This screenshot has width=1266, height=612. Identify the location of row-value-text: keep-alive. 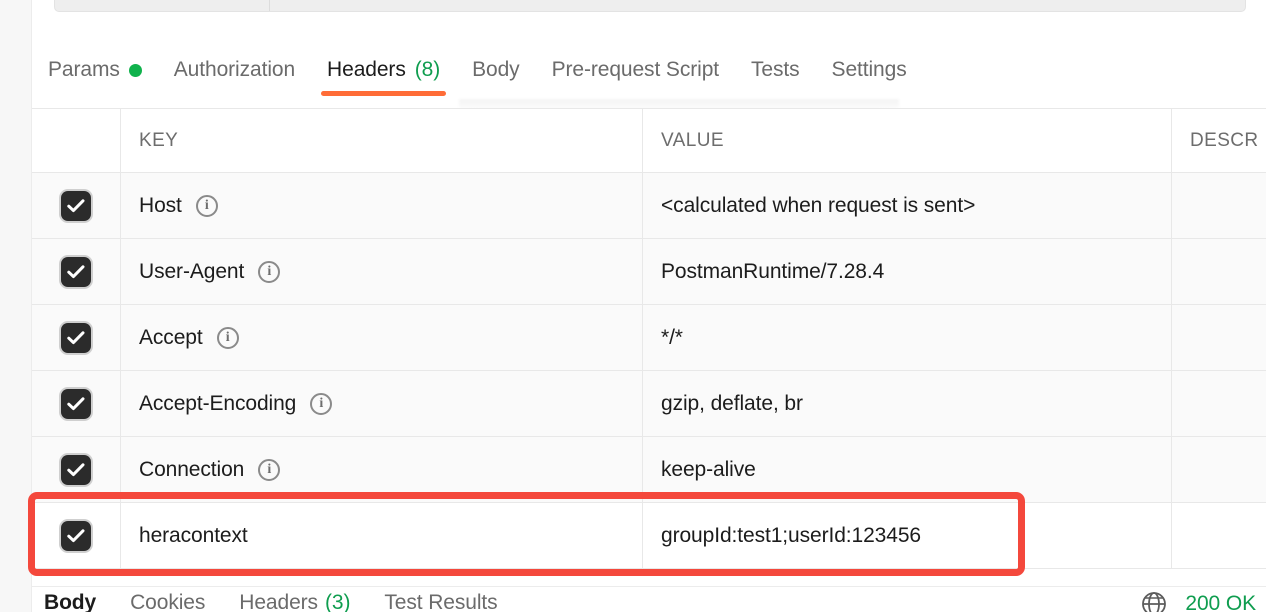
(708, 469).